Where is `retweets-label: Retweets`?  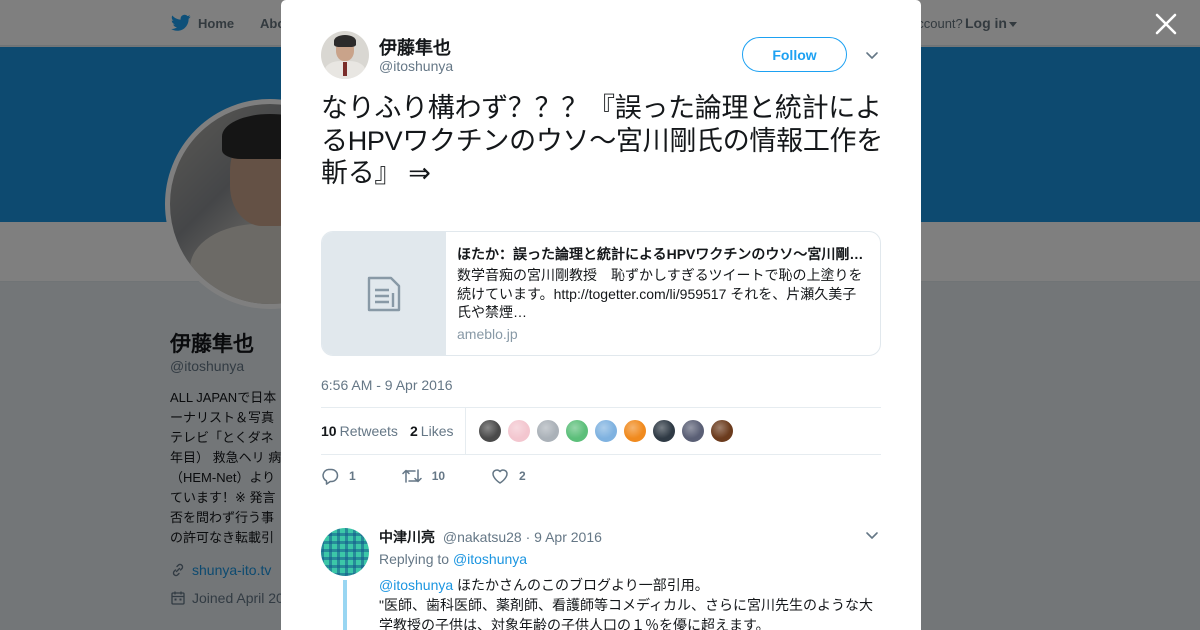
retweets-label: Retweets is located at coordinates (368, 431).